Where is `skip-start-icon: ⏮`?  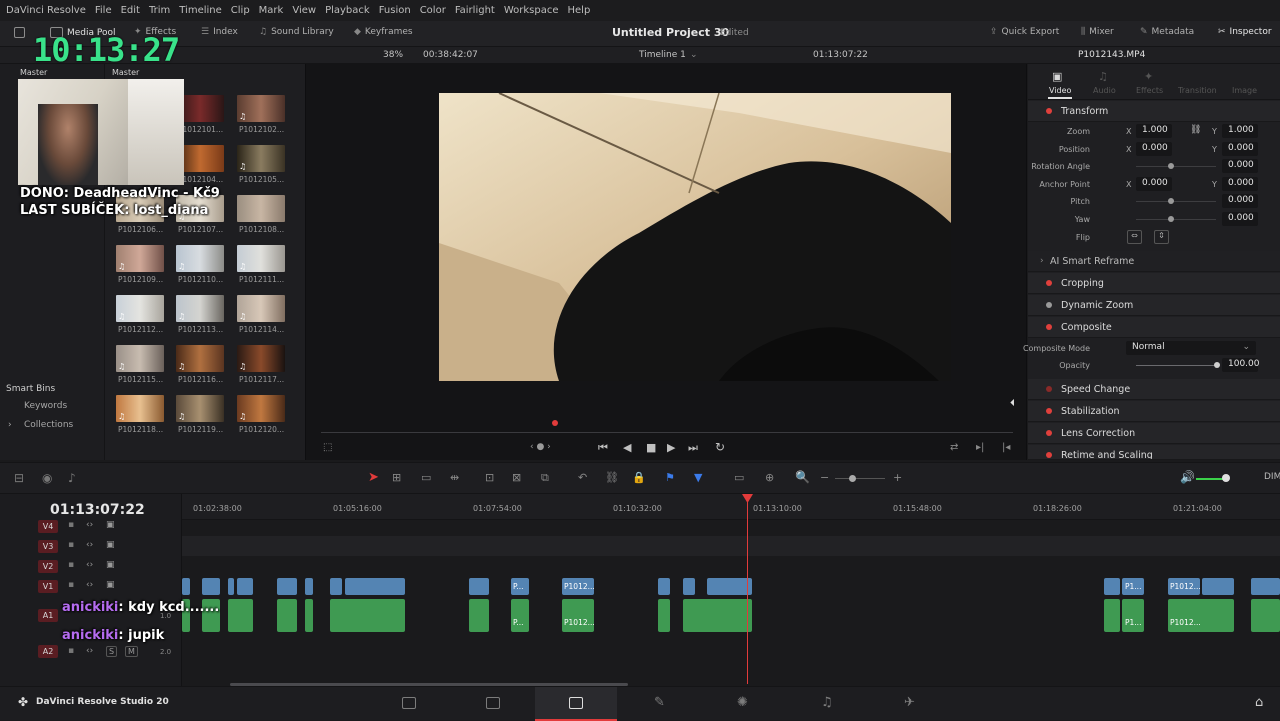
skip-start-icon: ⏮ is located at coordinates (603, 448).